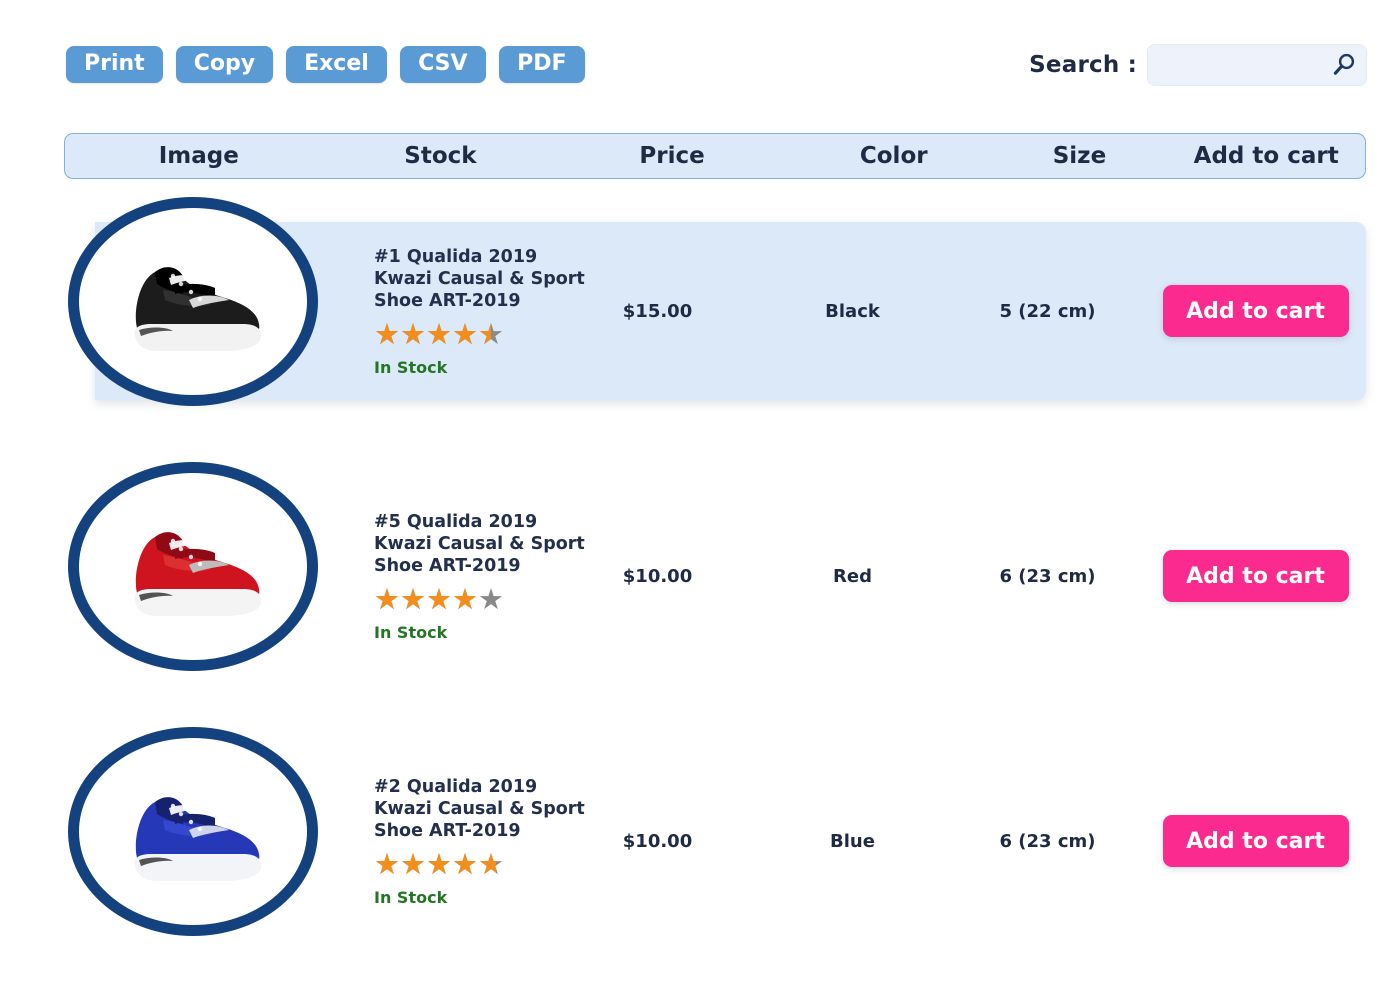 The image size is (1400, 1000). Describe the element at coordinates (1080, 156) in the screenshot. I see `column-header-size: Size` at that location.